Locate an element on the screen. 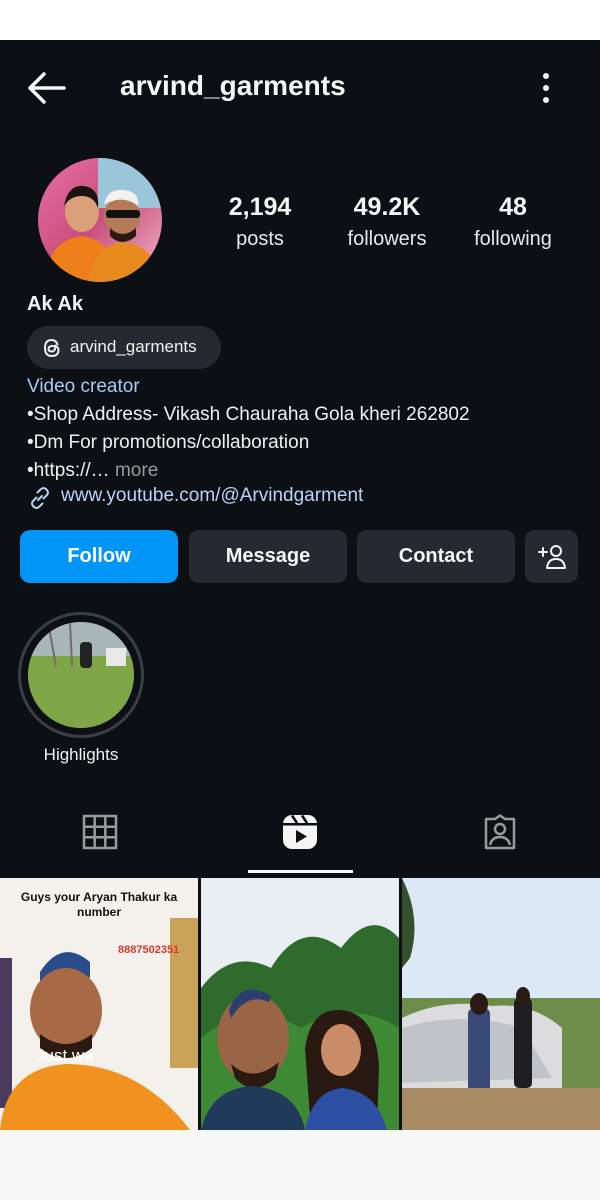 This screenshot has width=600, height=1200. reel-caption: Guys your Aryan Thakur ka number is located at coordinates (99, 904).